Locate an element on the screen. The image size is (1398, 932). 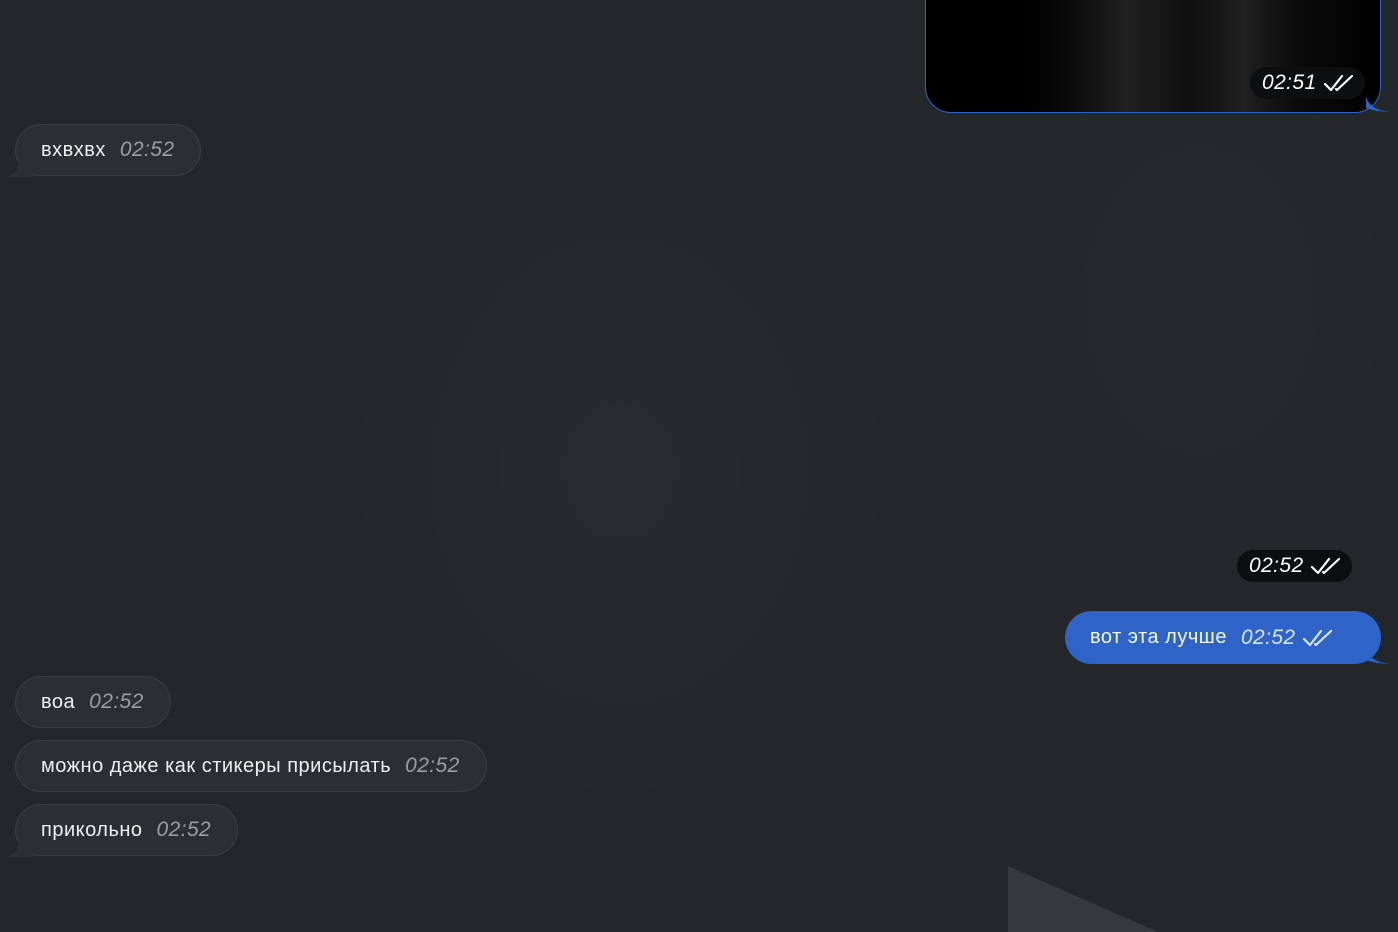
message-bubble-outgoing: вот эта лучше 02:52 is located at coordinates (1223, 637).